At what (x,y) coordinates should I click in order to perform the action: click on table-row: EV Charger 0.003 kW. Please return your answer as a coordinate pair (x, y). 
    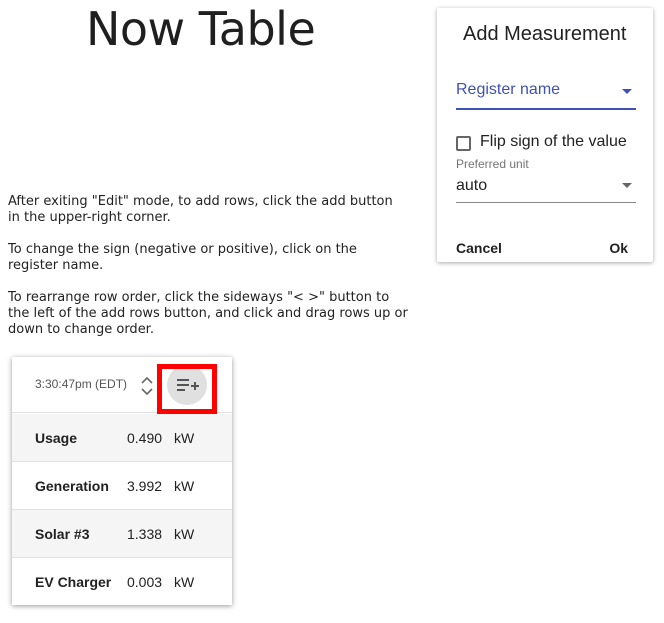
    Looking at the image, I should click on (122, 582).